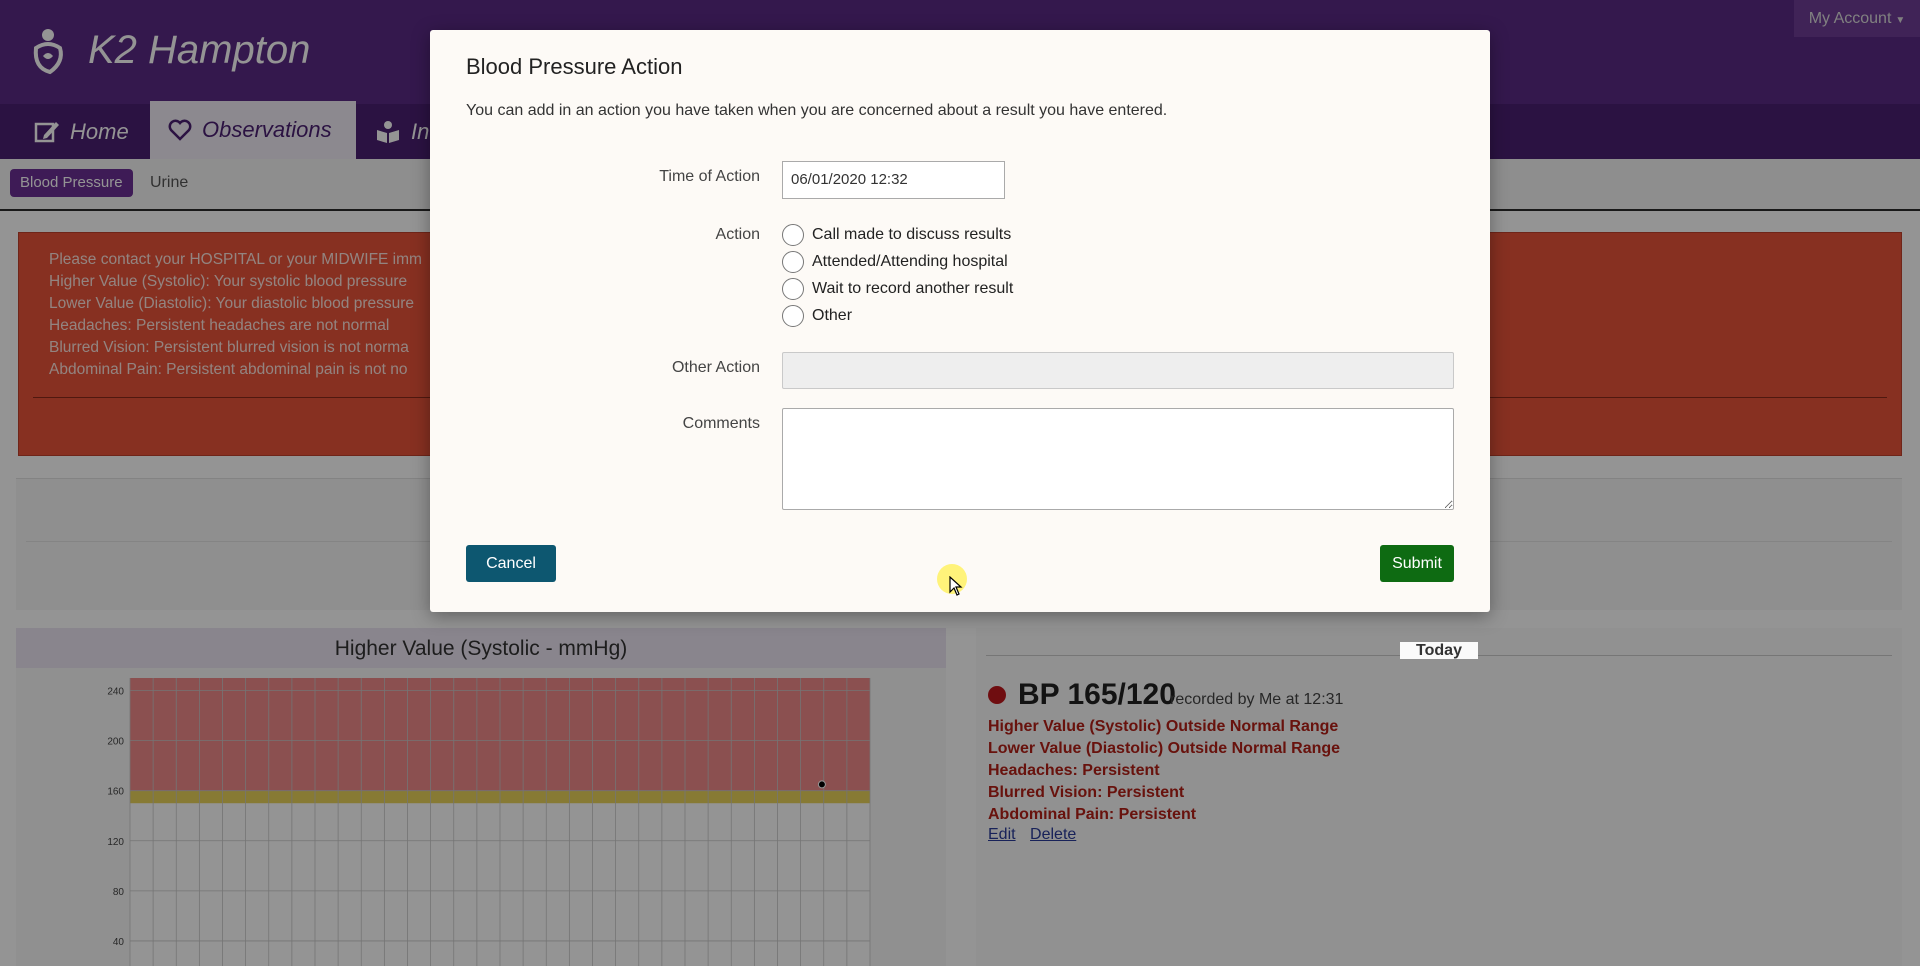  I want to click on action-option-other: Other, so click(817, 316).